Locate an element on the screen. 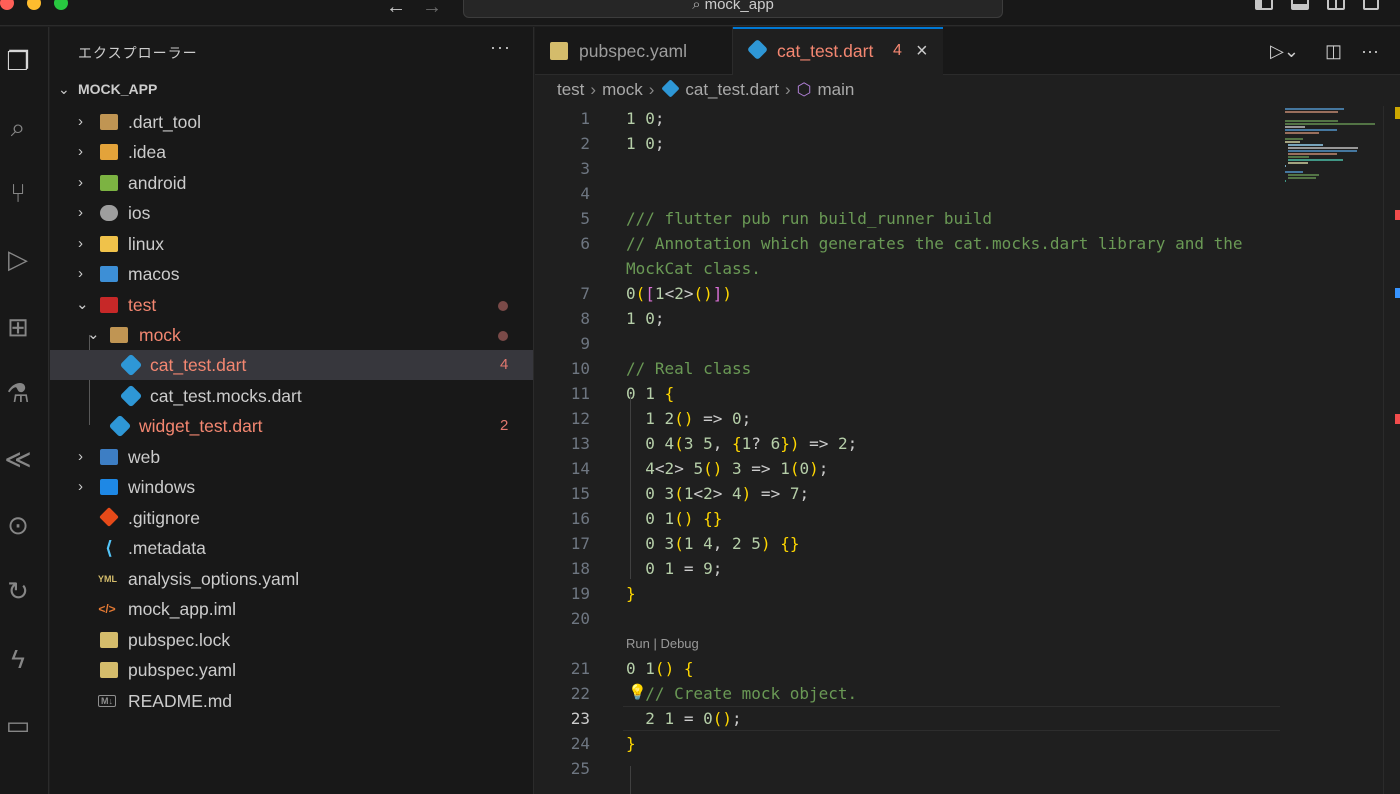  run-debug-codelens: Run | Debug is located at coordinates (662, 643).